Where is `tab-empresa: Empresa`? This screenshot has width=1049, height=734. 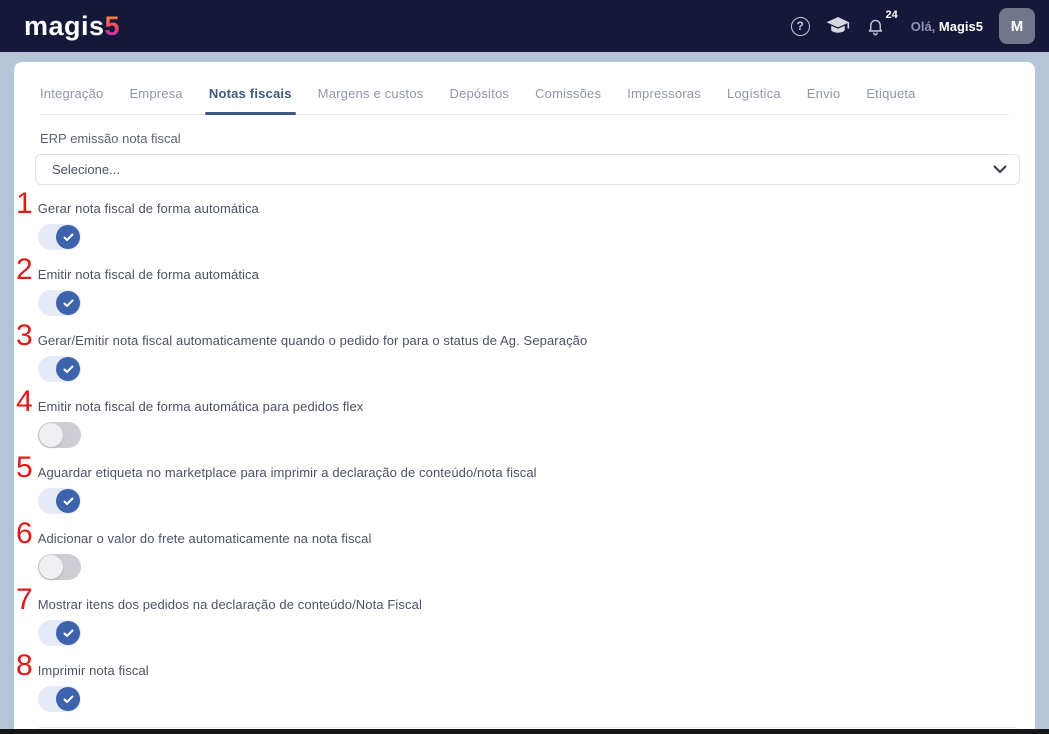
tab-empresa: Empresa is located at coordinates (155, 100).